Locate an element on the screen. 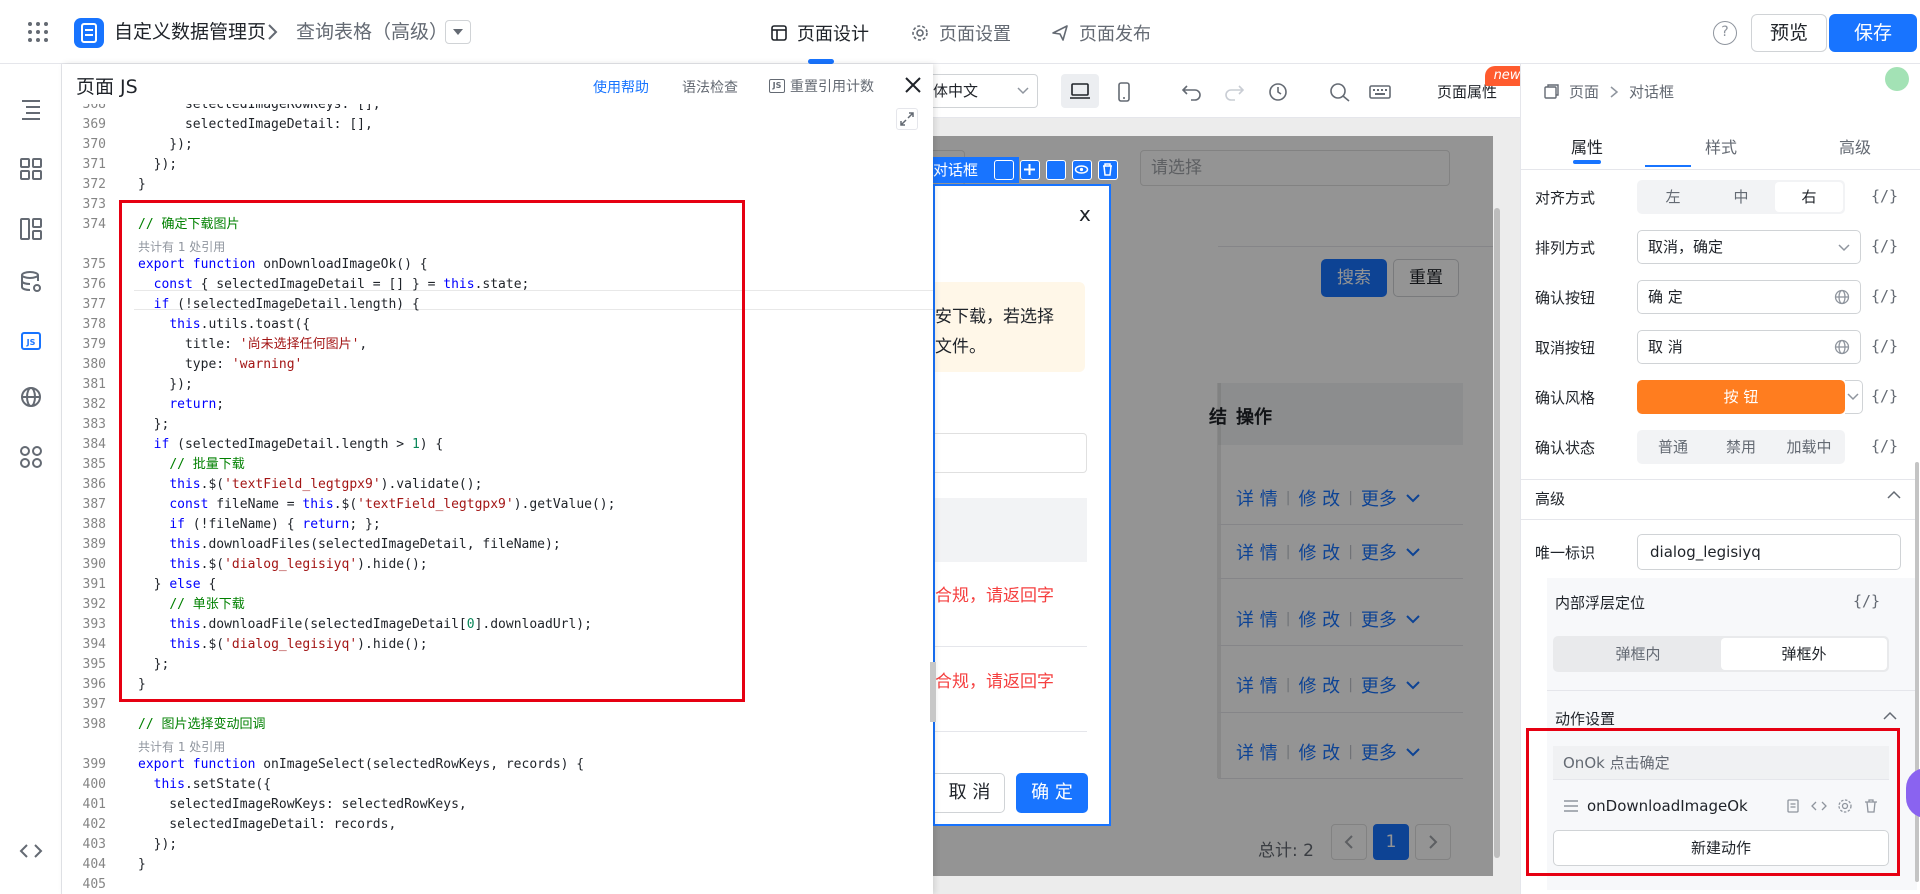 The image size is (1920, 894). help-link: 使用帮助 is located at coordinates (621, 87).